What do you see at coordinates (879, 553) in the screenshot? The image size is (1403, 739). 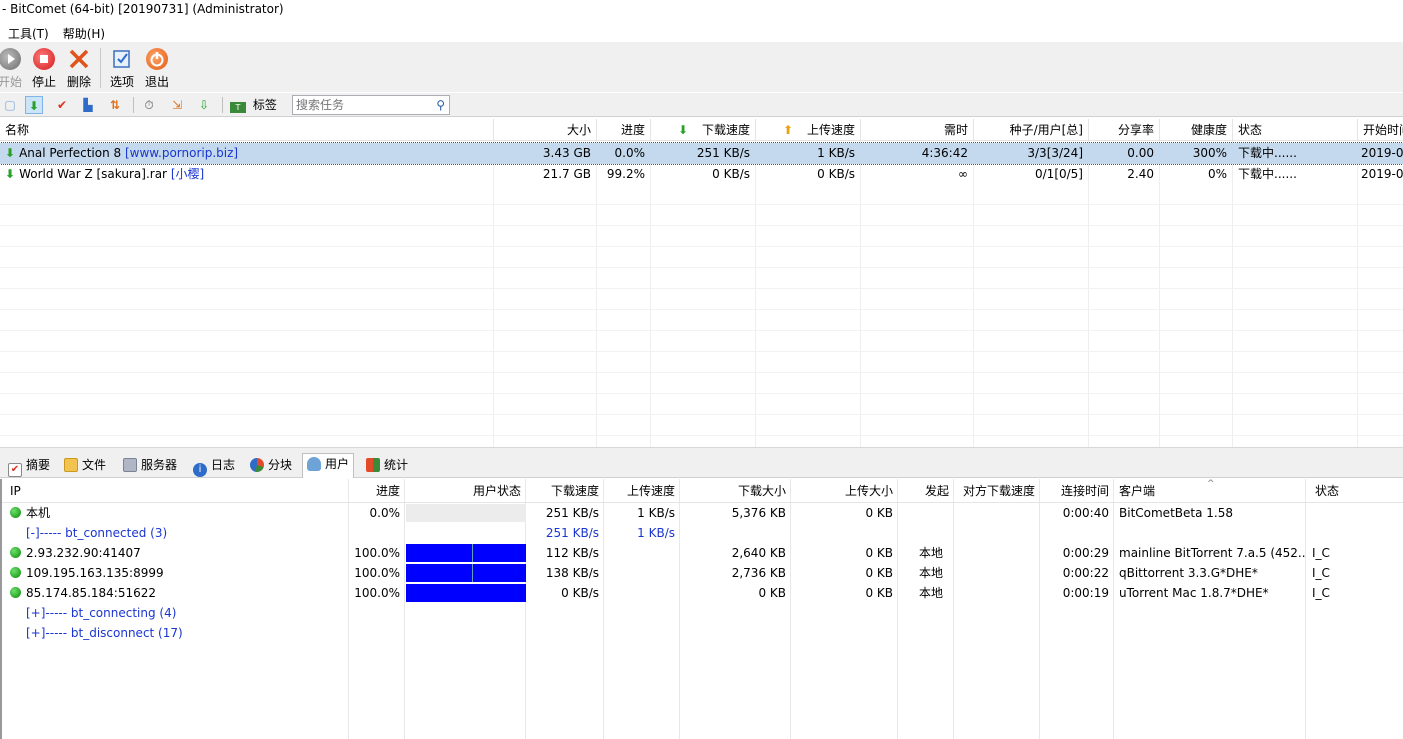 I see `peer-upload-size: 0 KB` at bounding box center [879, 553].